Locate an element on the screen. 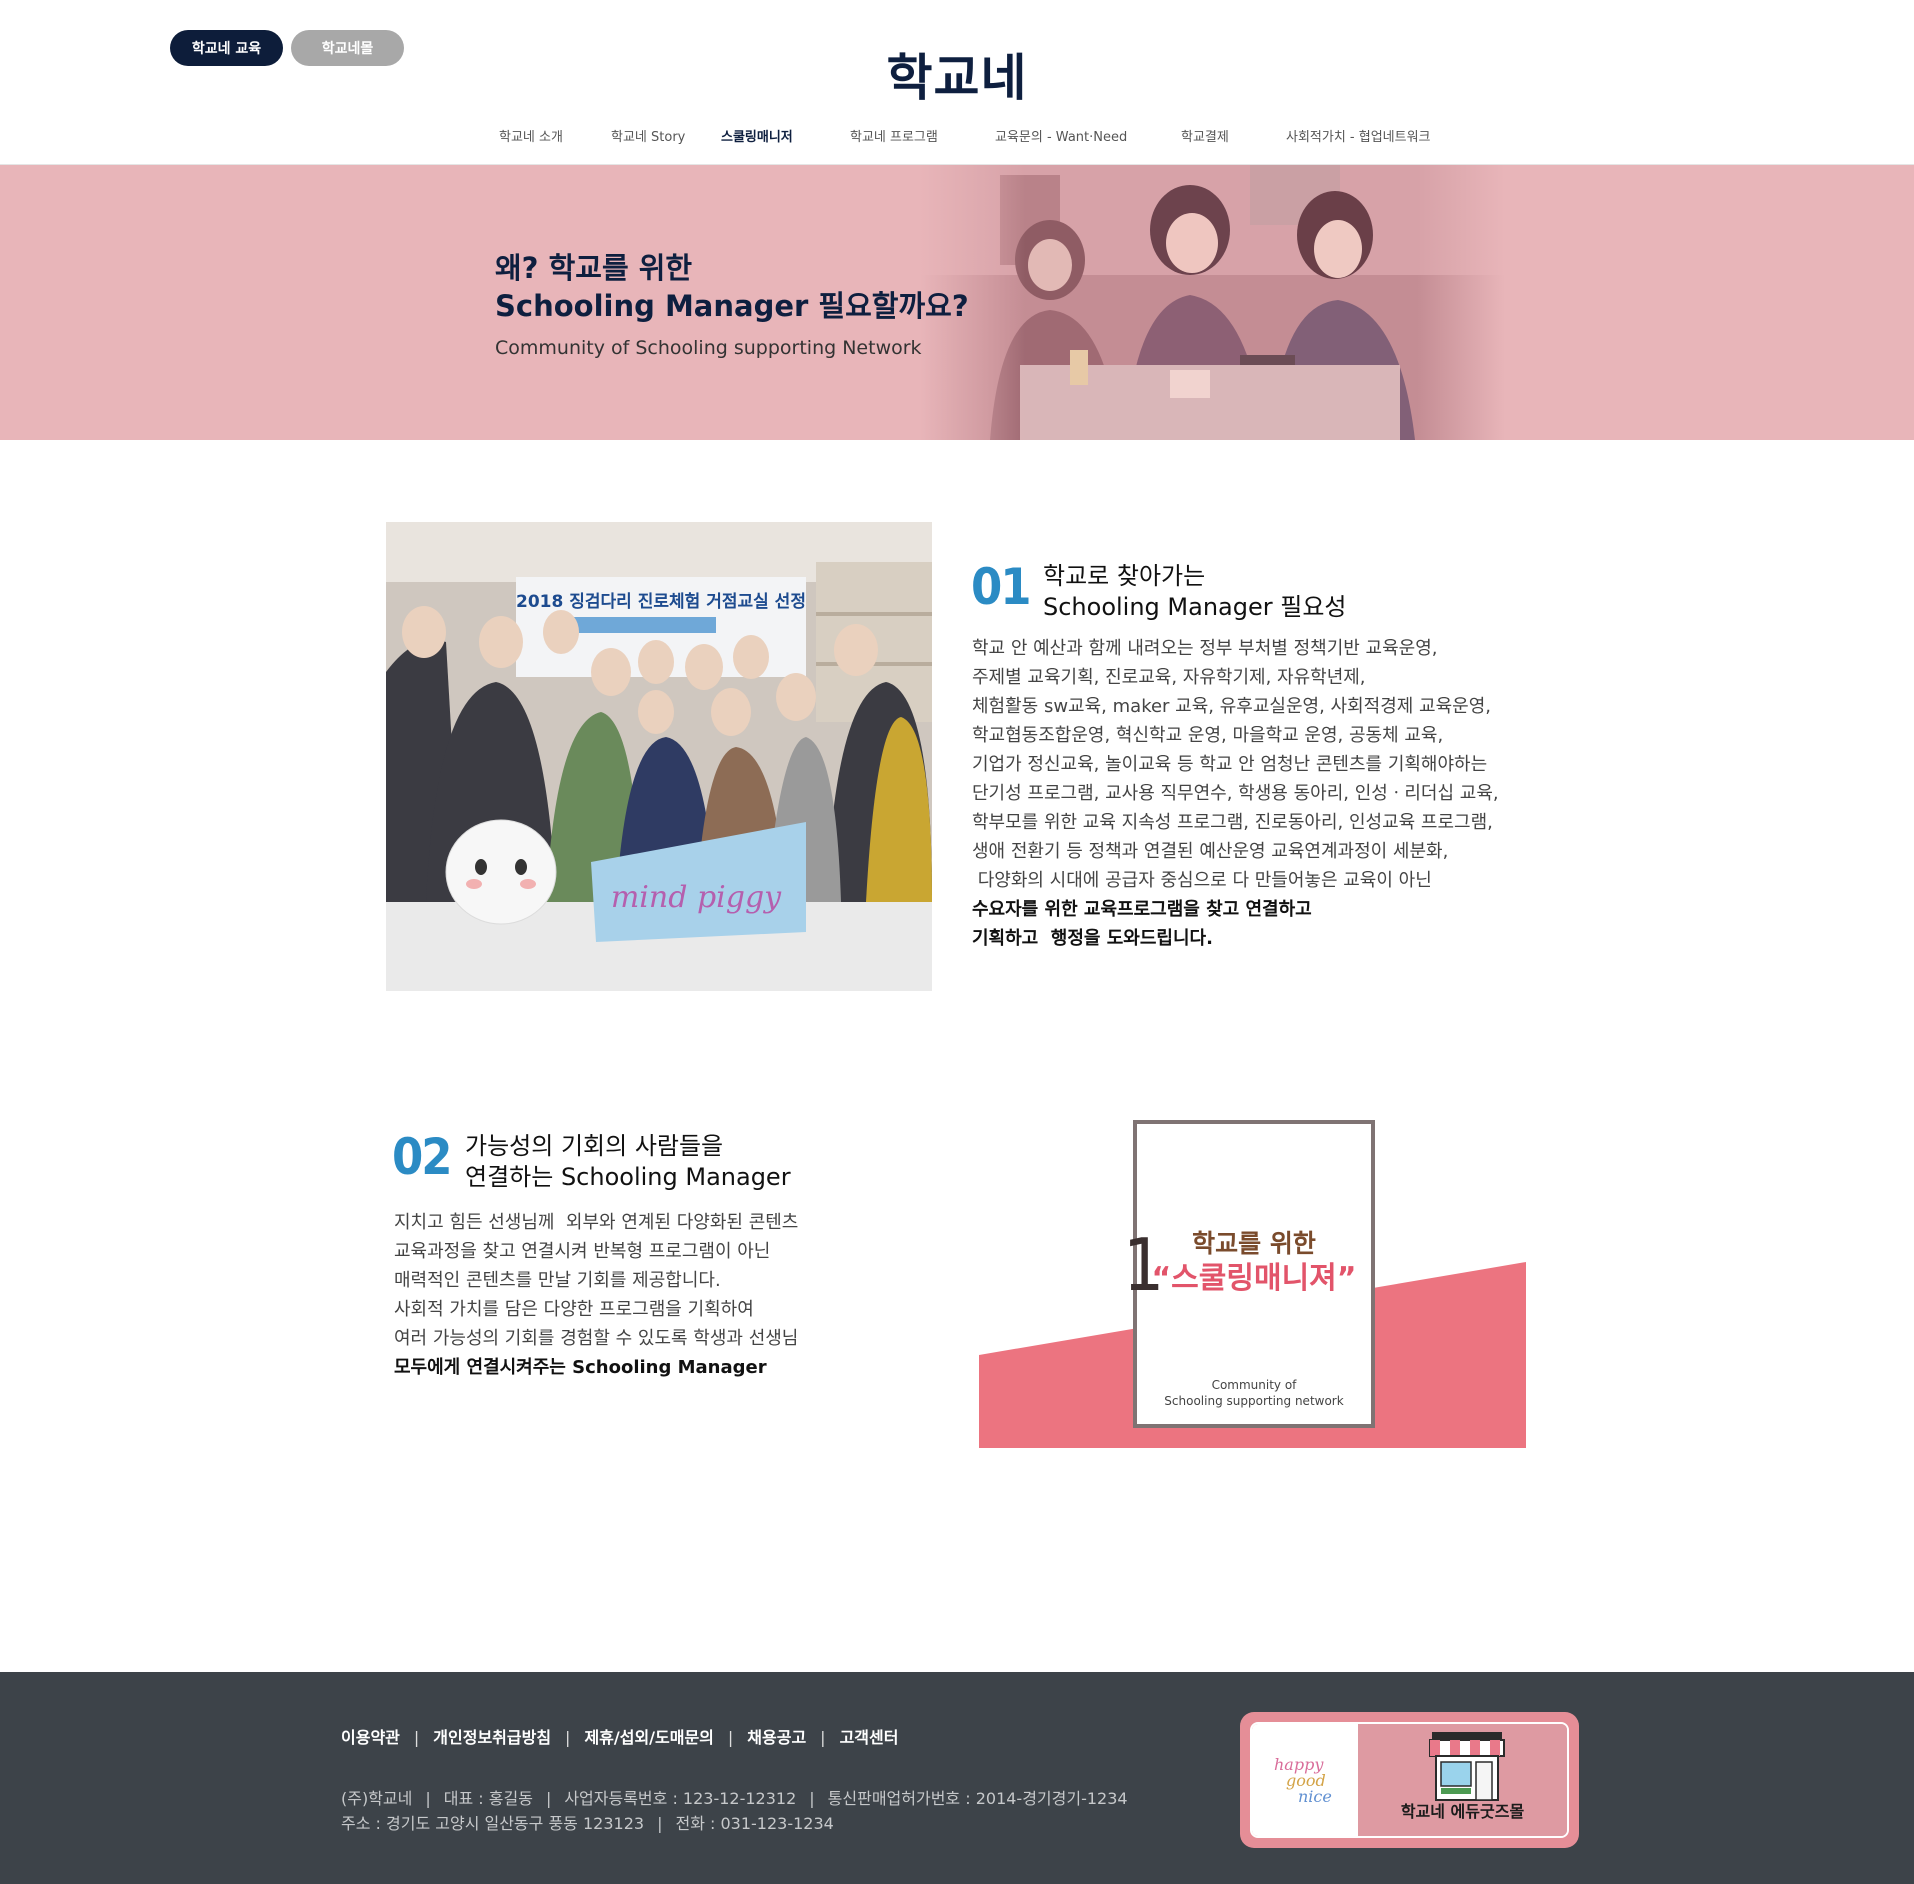 Image resolution: width=1914 pixels, height=1884 pixels. footer-link-privacy: 개인정보취급방침 is located at coordinates (492, 1736).